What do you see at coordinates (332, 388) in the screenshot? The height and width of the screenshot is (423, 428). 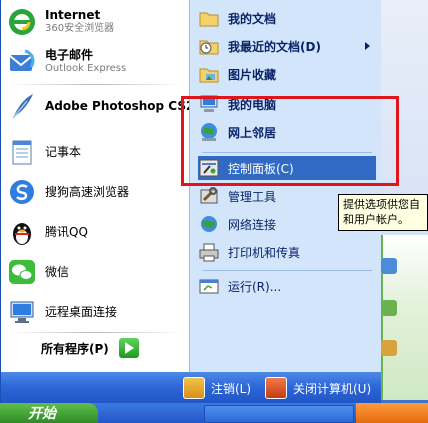 I see `shutdown-label: 关闭计算机(U)` at bounding box center [332, 388].